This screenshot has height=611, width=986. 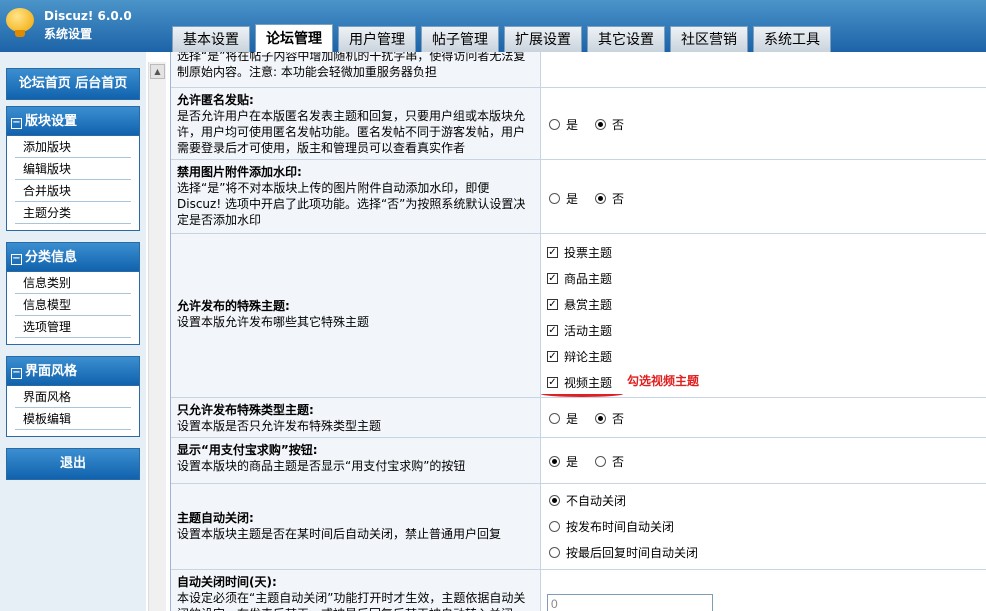 I want to click on poll-thread-checkbox: ✓ 投票主题, so click(x=579, y=252).